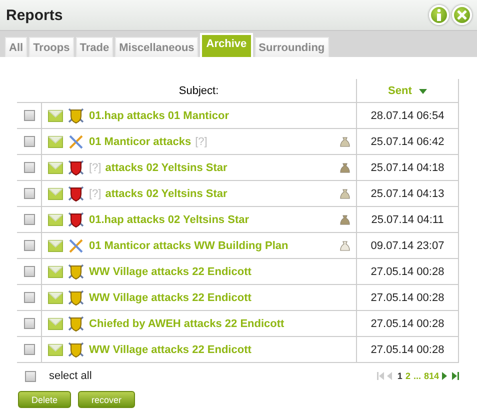 The width and height of the screenshot is (477, 419). What do you see at coordinates (407, 116) in the screenshot?
I see `sent-date: 28.07.14 06:54` at bounding box center [407, 116].